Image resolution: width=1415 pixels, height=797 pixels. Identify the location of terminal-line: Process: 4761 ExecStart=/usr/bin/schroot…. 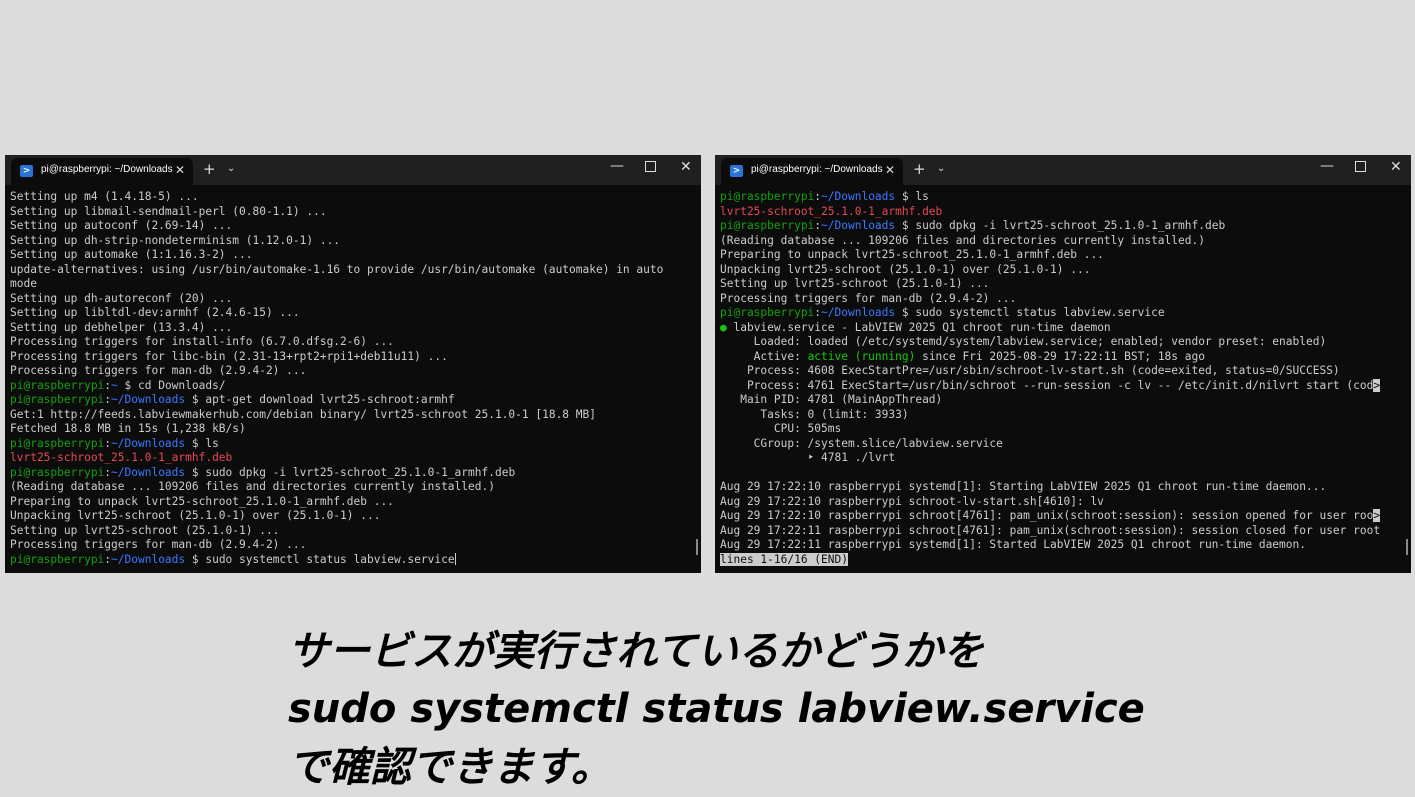
(1061, 386).